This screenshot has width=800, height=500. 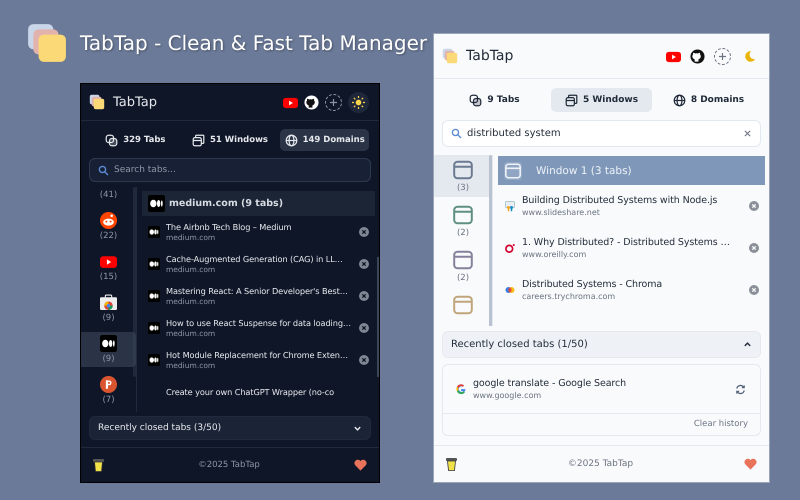 What do you see at coordinates (749, 56) in the screenshot?
I see `moon-icon` at bounding box center [749, 56].